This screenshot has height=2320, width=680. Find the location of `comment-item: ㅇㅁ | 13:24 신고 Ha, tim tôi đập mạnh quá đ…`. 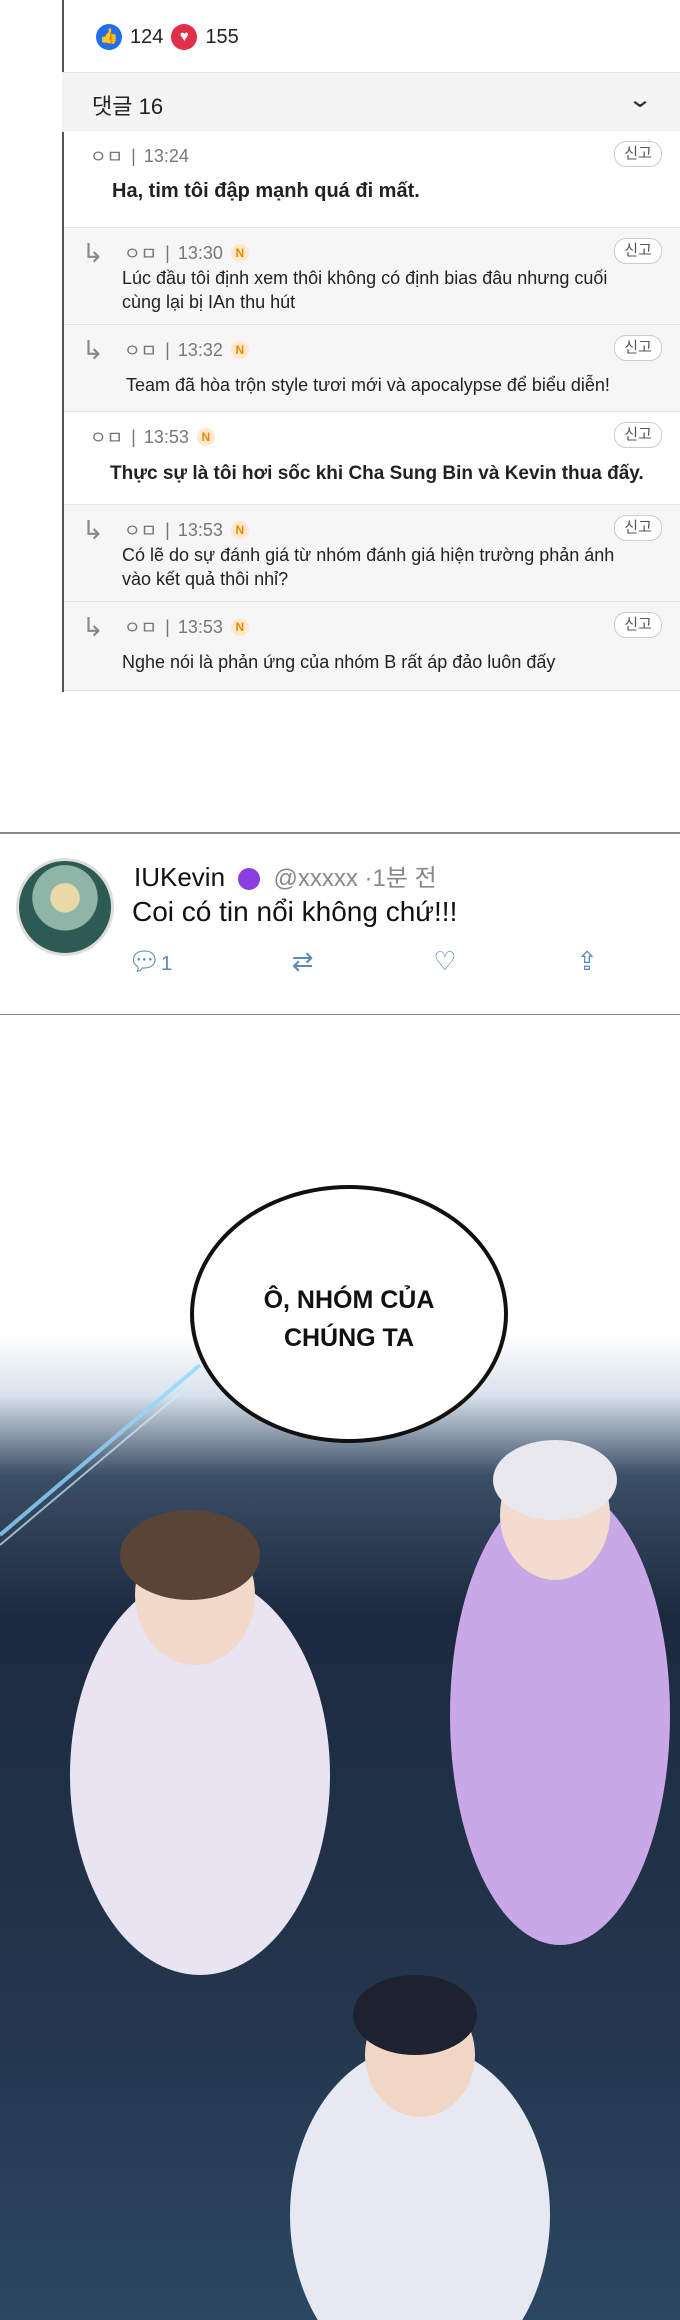

comment-item: ㅇㅁ | 13:24 신고 Ha, tim tôi đập mạnh quá đ… is located at coordinates (372, 179).